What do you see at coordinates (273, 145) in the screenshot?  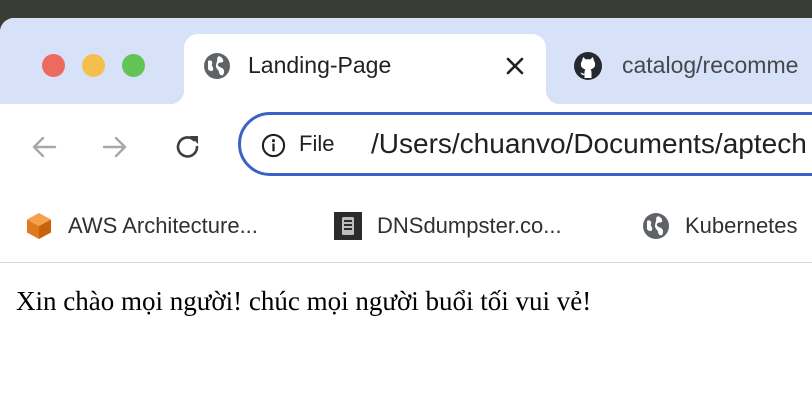 I see `info-icon` at bounding box center [273, 145].